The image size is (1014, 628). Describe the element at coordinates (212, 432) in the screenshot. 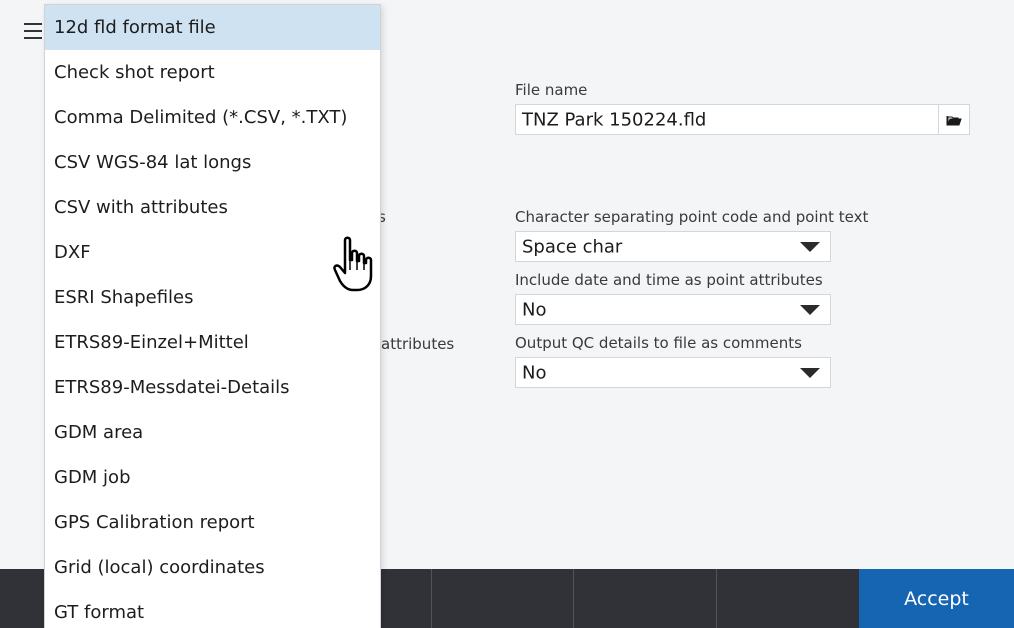

I see `dropdown-option: GDM area` at that location.